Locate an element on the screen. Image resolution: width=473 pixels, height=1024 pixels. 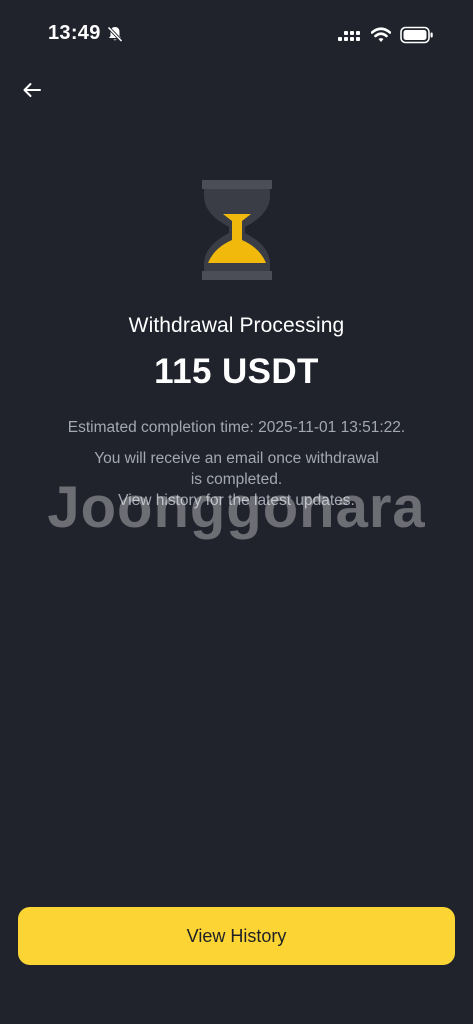
status-time: 13:49 is located at coordinates (74, 33).